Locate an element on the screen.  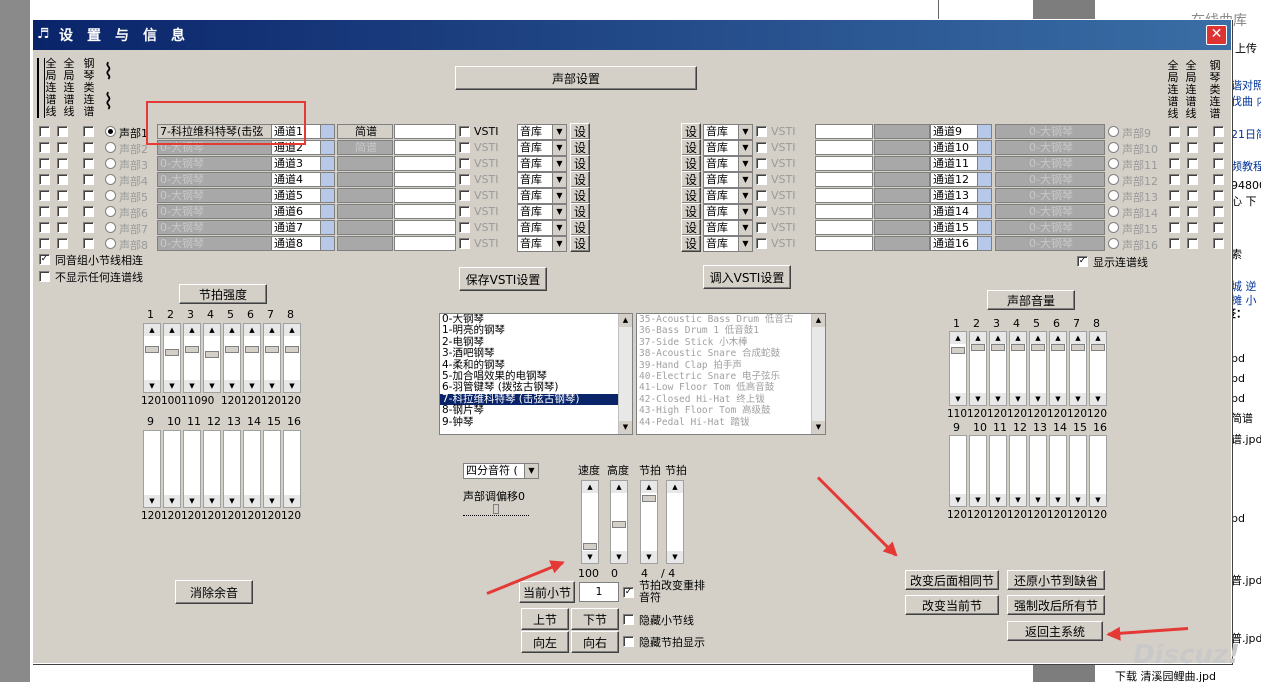
note-value-combo: 四分音符 (▼ is located at coordinates (501, 471).